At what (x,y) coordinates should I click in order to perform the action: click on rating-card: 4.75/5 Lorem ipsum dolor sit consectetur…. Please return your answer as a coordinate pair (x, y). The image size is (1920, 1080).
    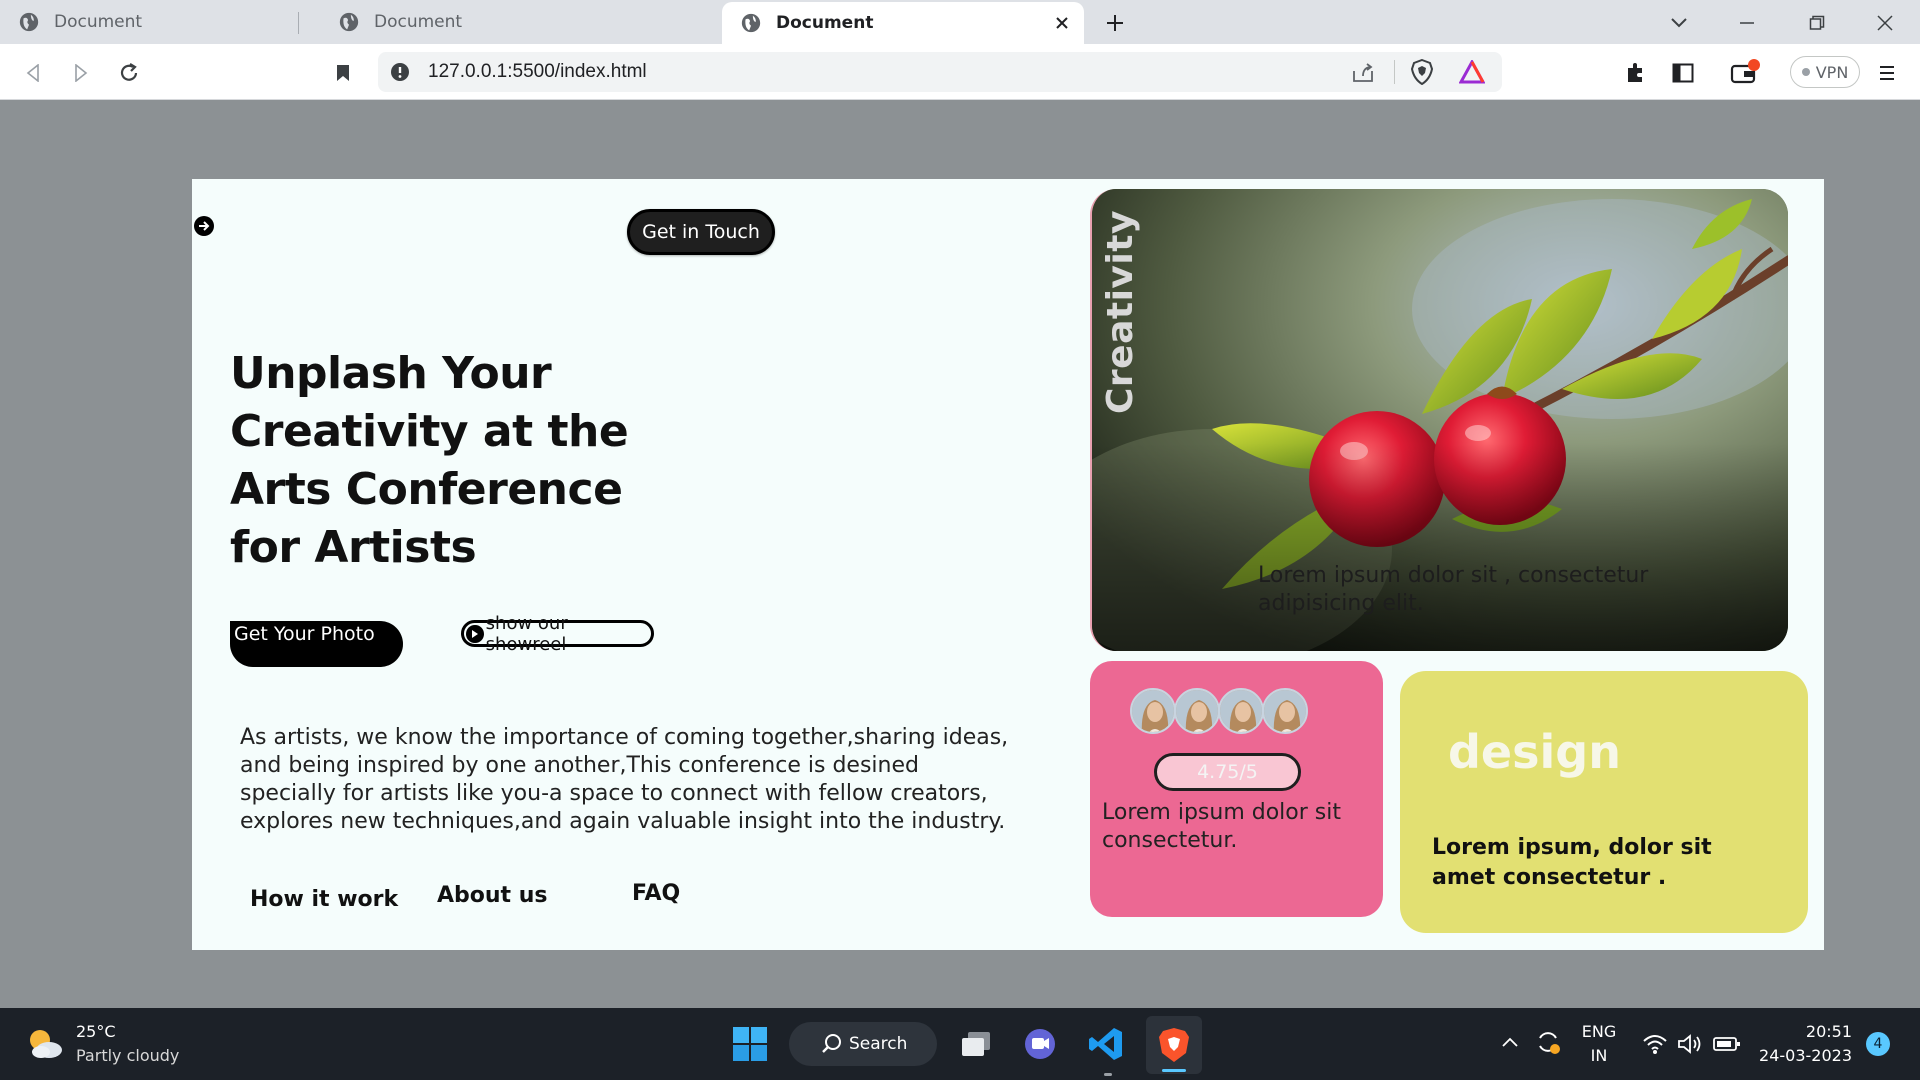
    Looking at the image, I should click on (1236, 789).